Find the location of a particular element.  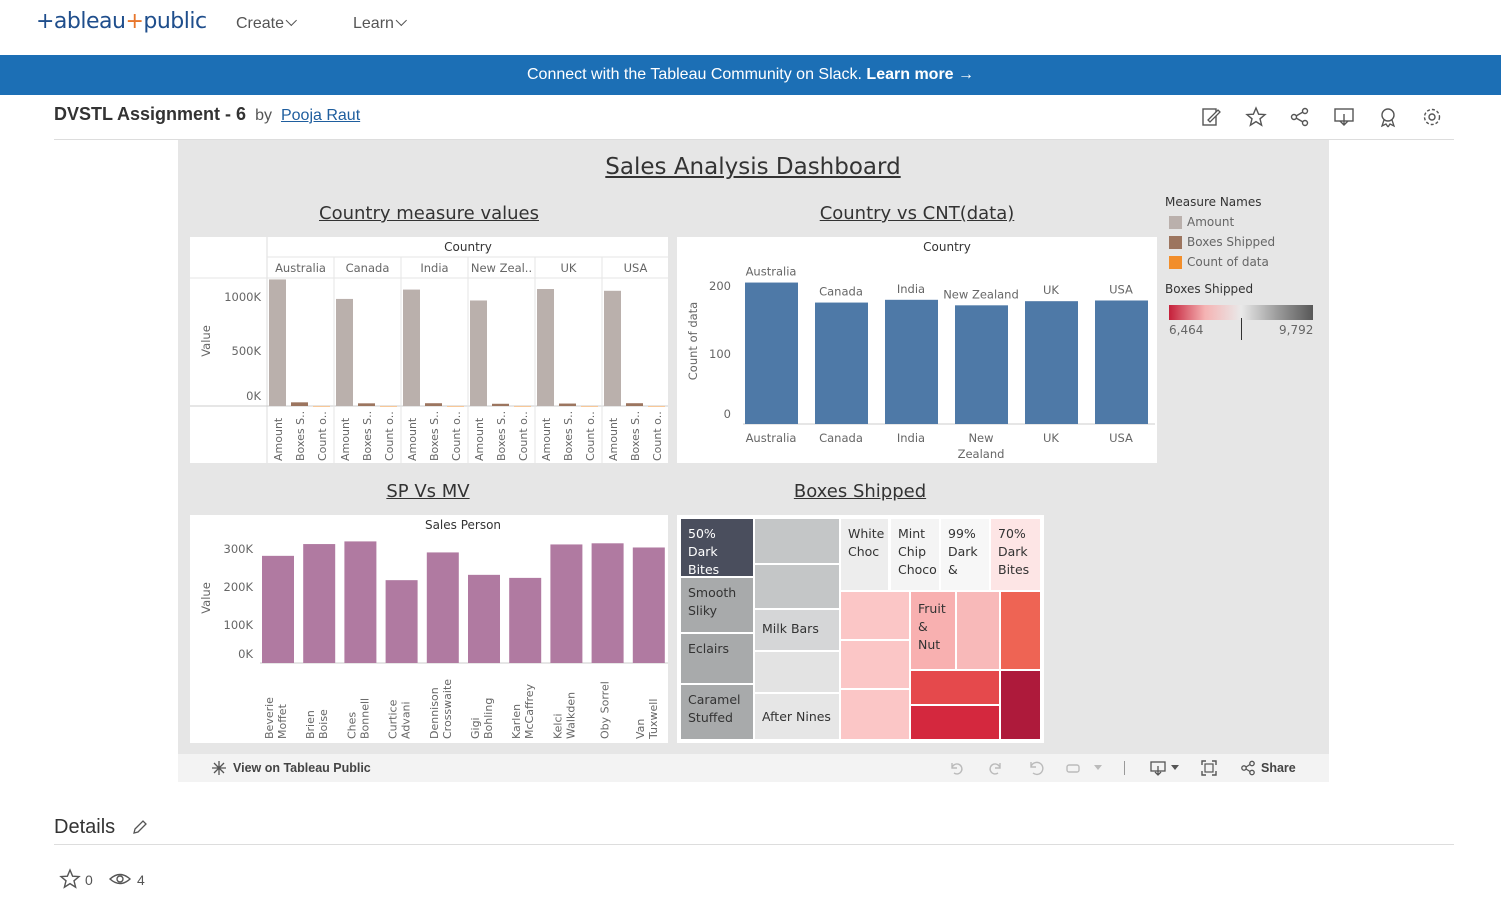

badge-icon is located at coordinates (1388, 117).